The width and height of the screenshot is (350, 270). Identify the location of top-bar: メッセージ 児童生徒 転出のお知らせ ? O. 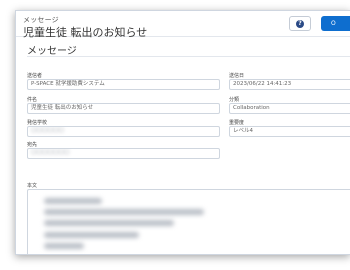
(183, 25).